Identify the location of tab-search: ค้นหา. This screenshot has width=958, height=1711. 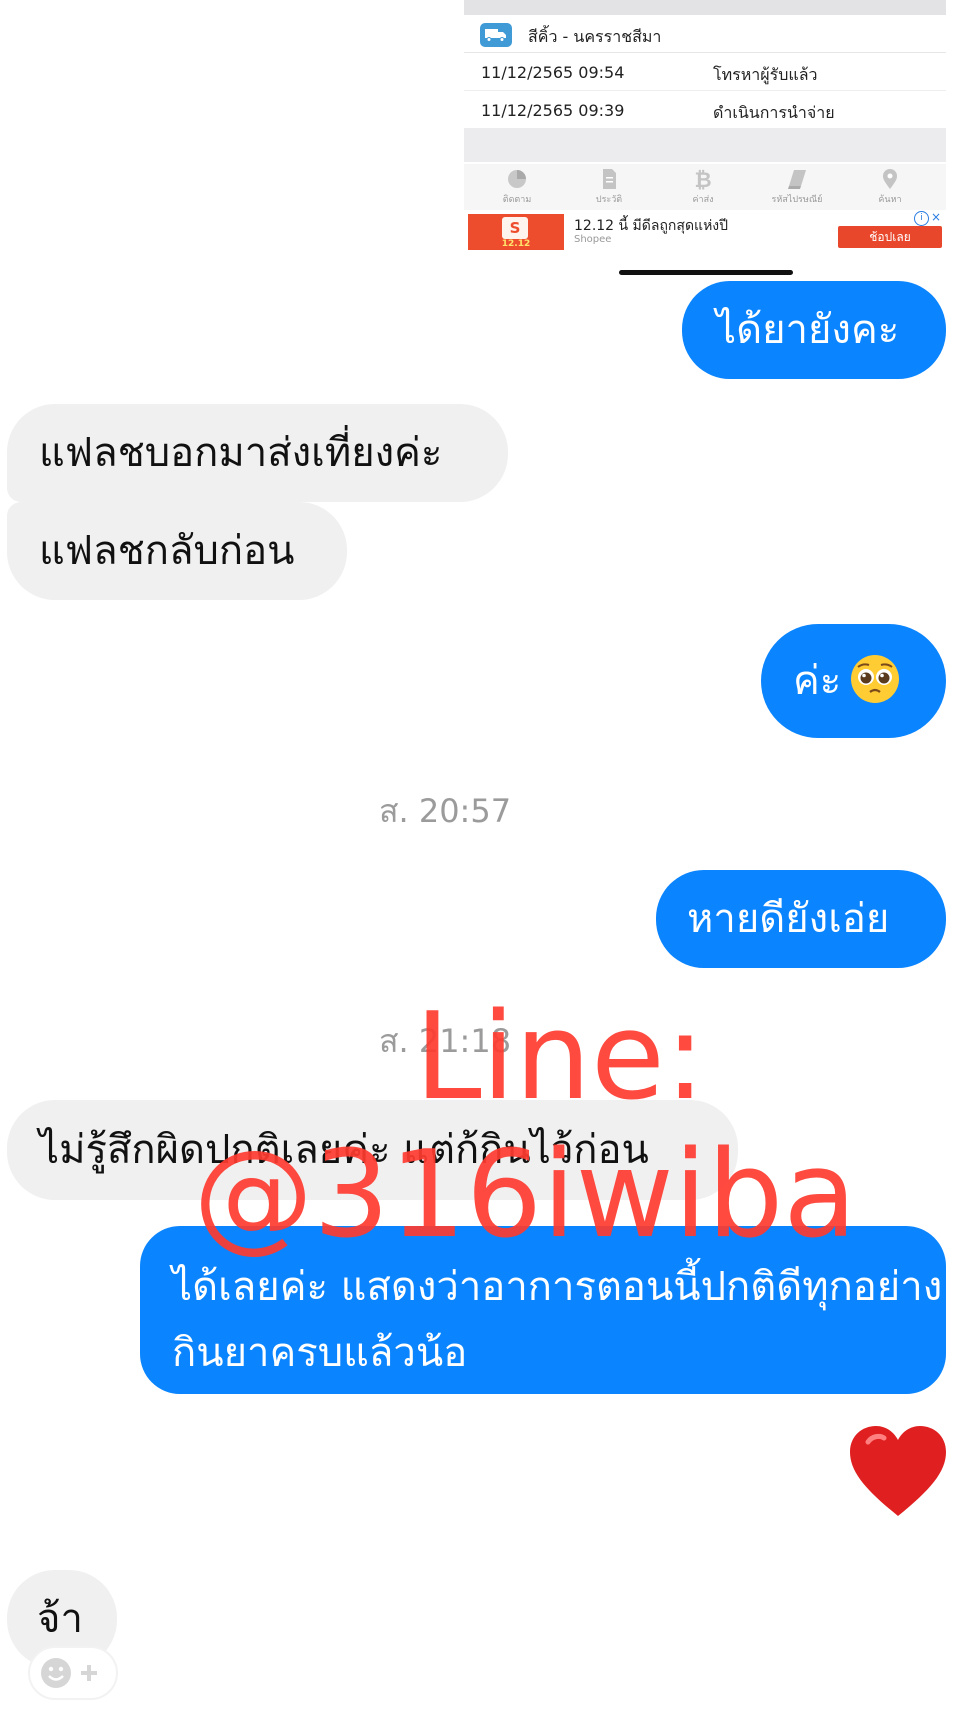
(890, 187).